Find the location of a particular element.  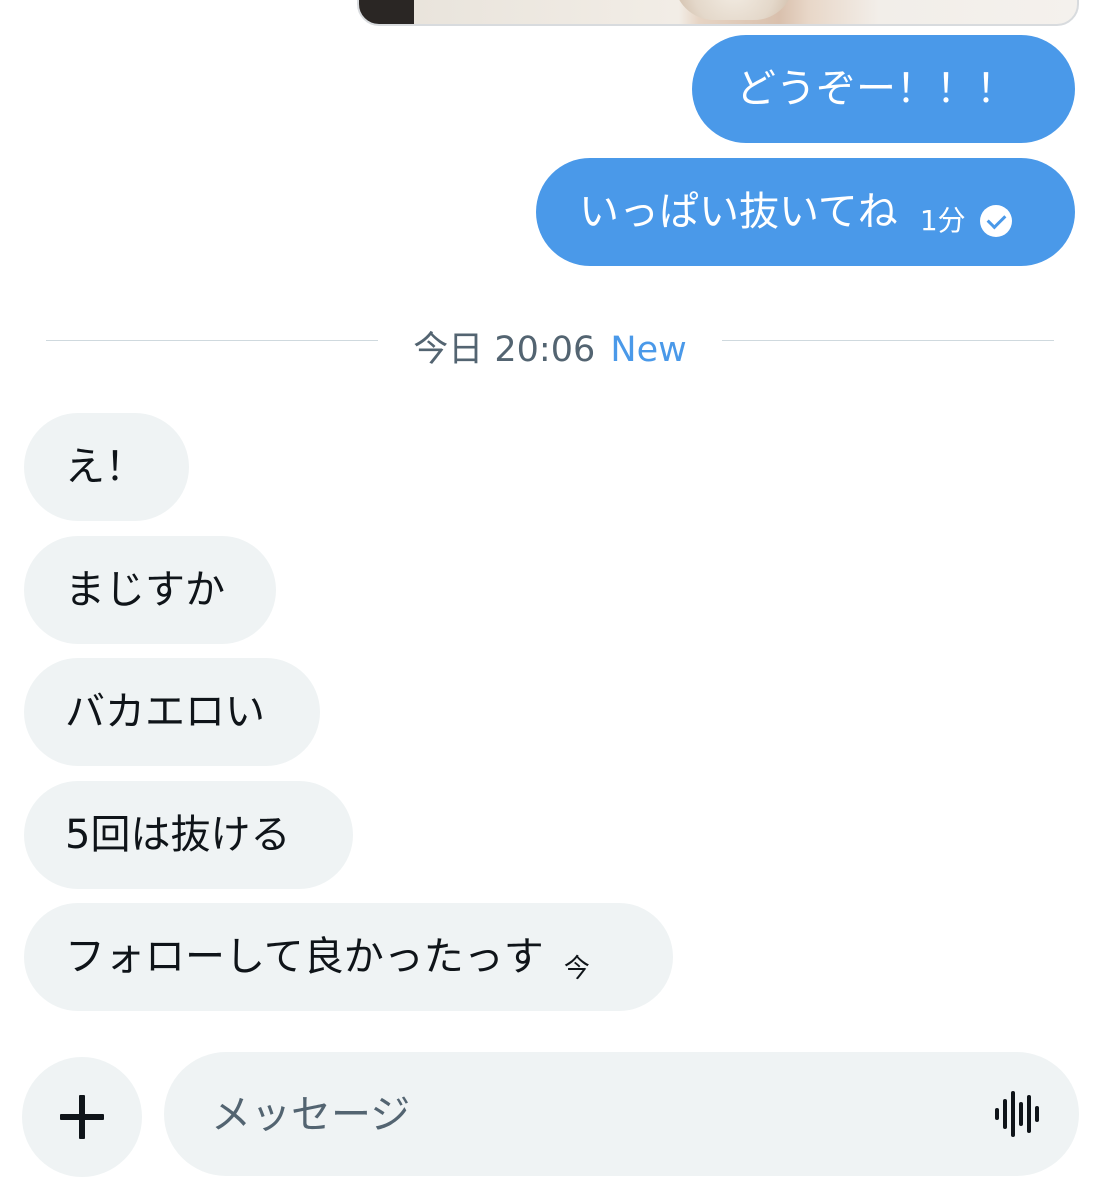

message-composer is located at coordinates (621, 1115).